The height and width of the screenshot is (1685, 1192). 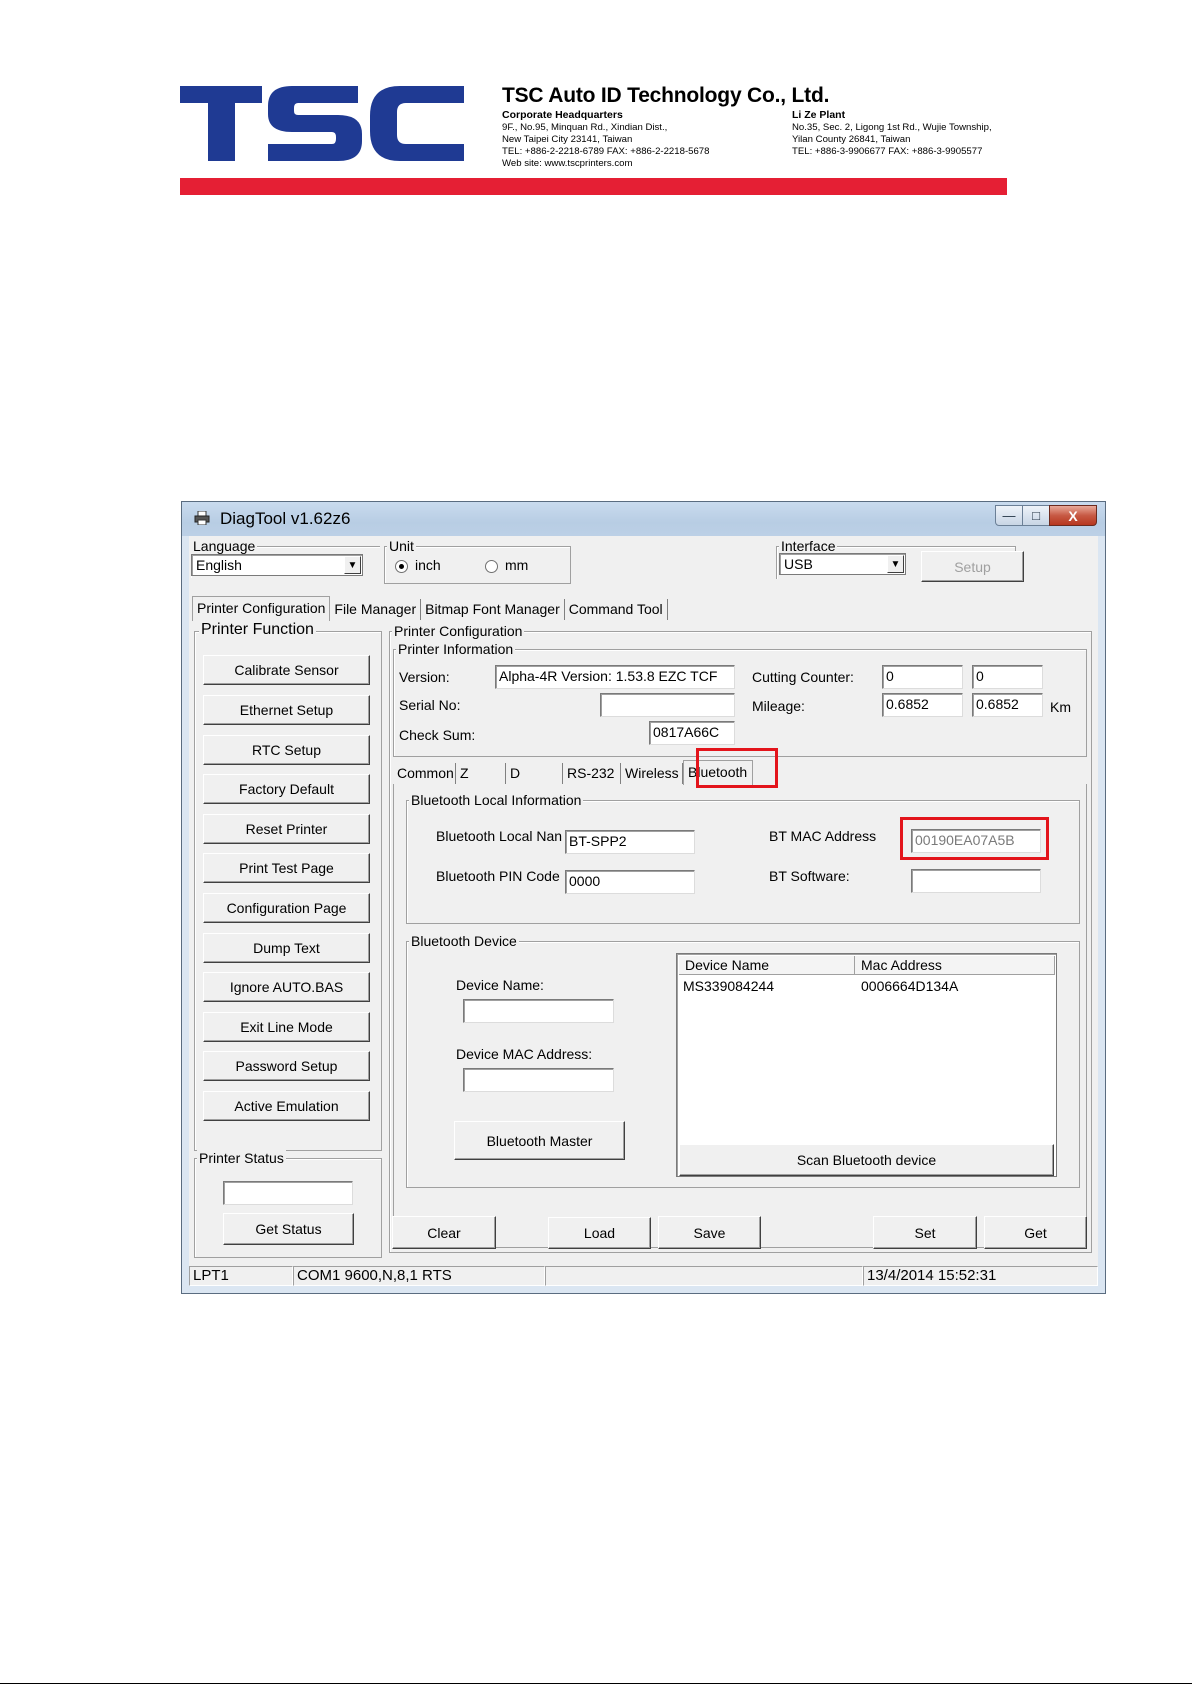 What do you see at coordinates (286, 1066) in the screenshot?
I see `password-setup-button: Password Setup` at bounding box center [286, 1066].